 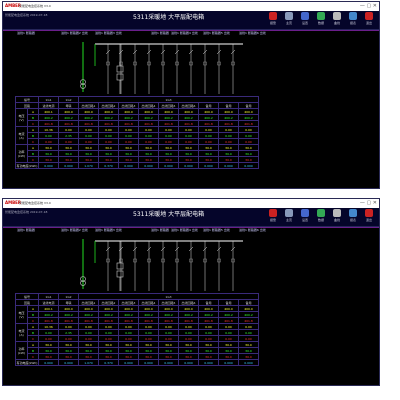 What do you see at coordinates (305, 213) in the screenshot?
I see `settings-icon` at bounding box center [305, 213].